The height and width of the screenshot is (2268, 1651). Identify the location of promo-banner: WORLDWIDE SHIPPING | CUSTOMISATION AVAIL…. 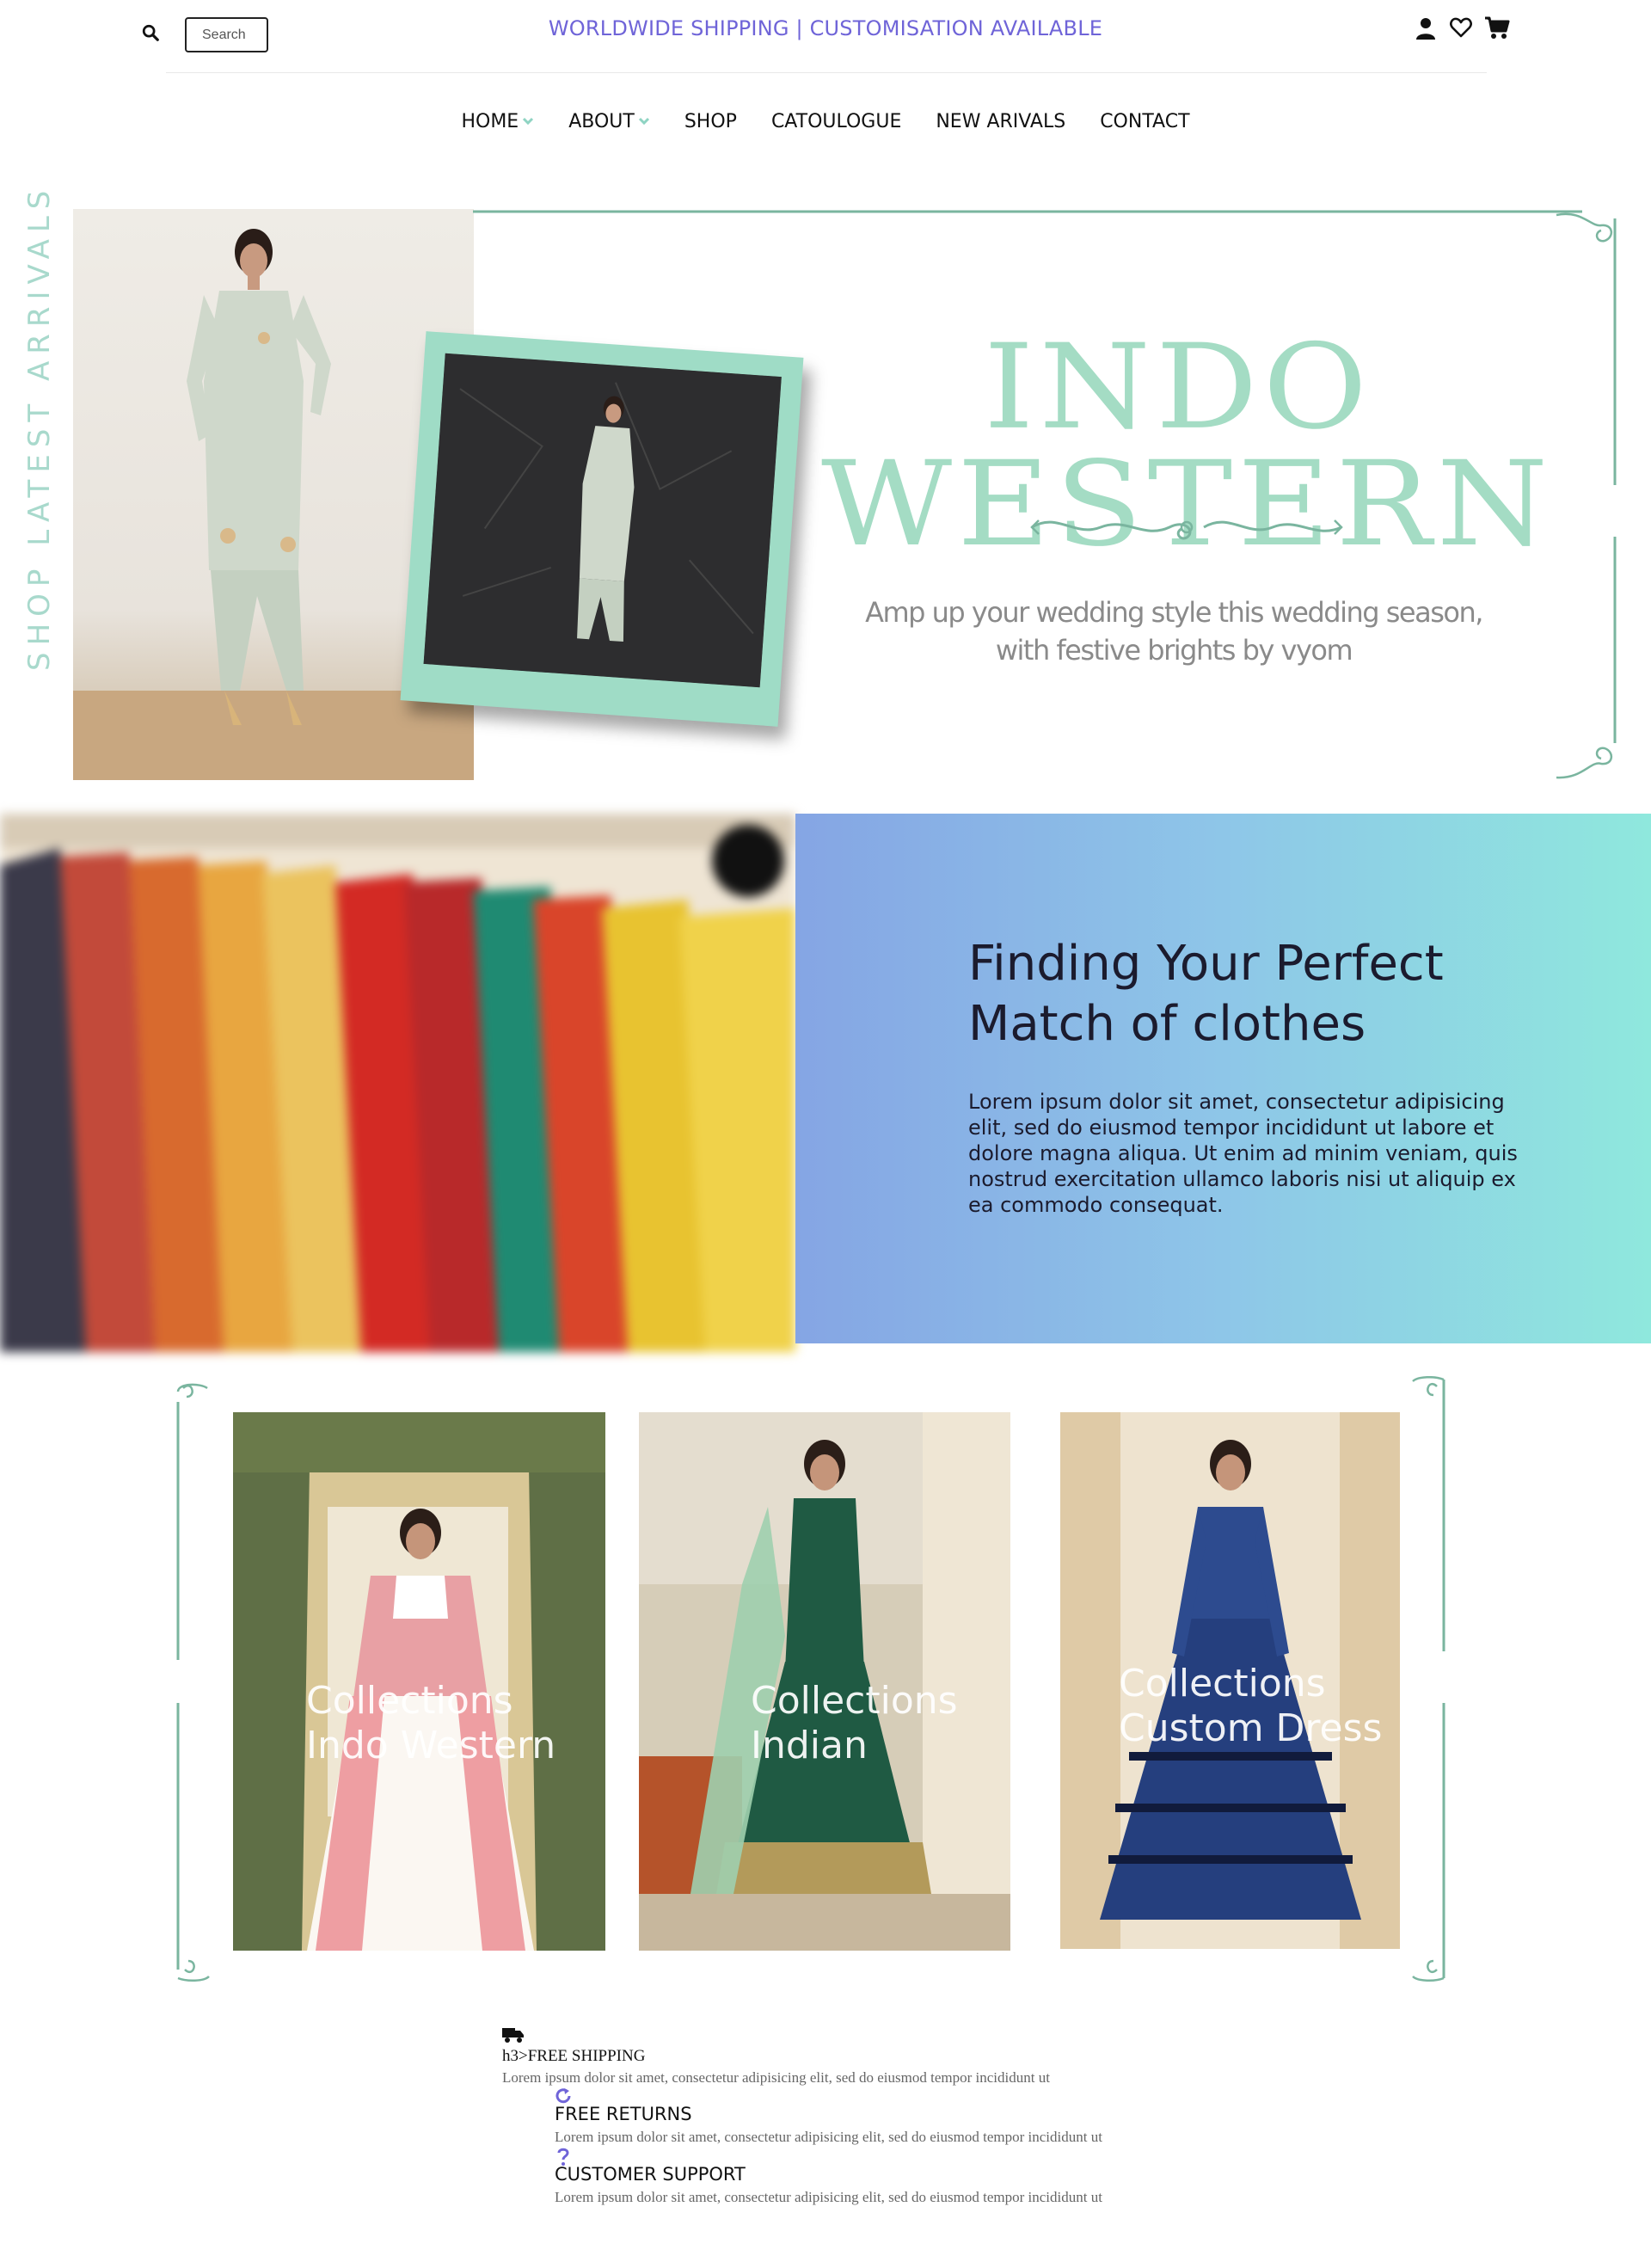
(825, 28).